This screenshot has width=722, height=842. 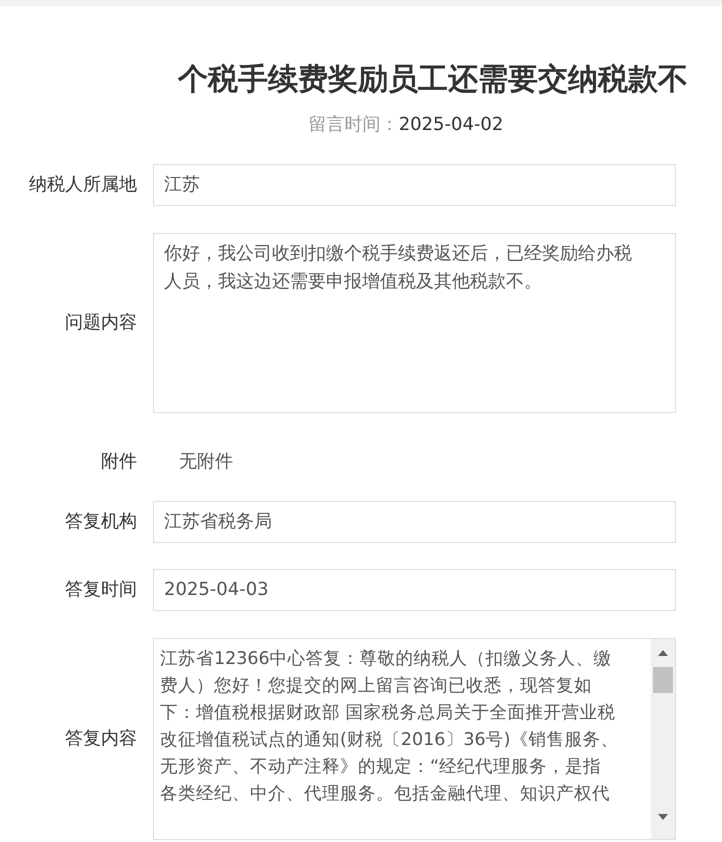 I want to click on scroll-down-icon, so click(x=663, y=817).